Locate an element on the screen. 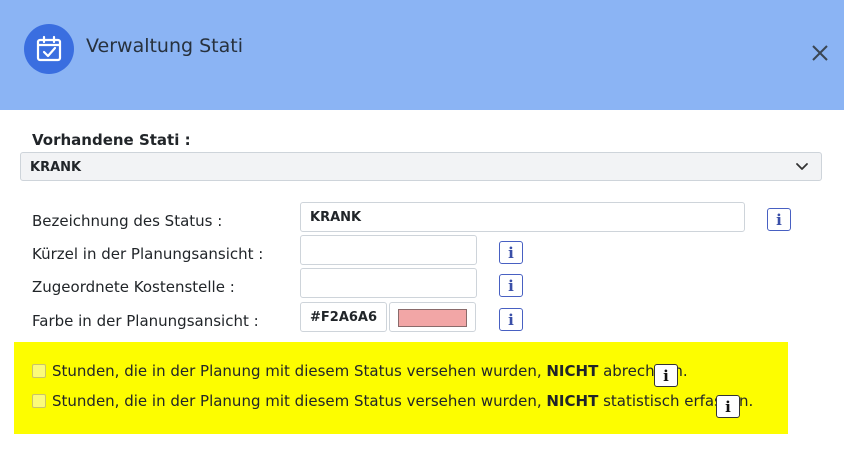 The image size is (844, 452). status-name-info-button: i is located at coordinates (779, 219).